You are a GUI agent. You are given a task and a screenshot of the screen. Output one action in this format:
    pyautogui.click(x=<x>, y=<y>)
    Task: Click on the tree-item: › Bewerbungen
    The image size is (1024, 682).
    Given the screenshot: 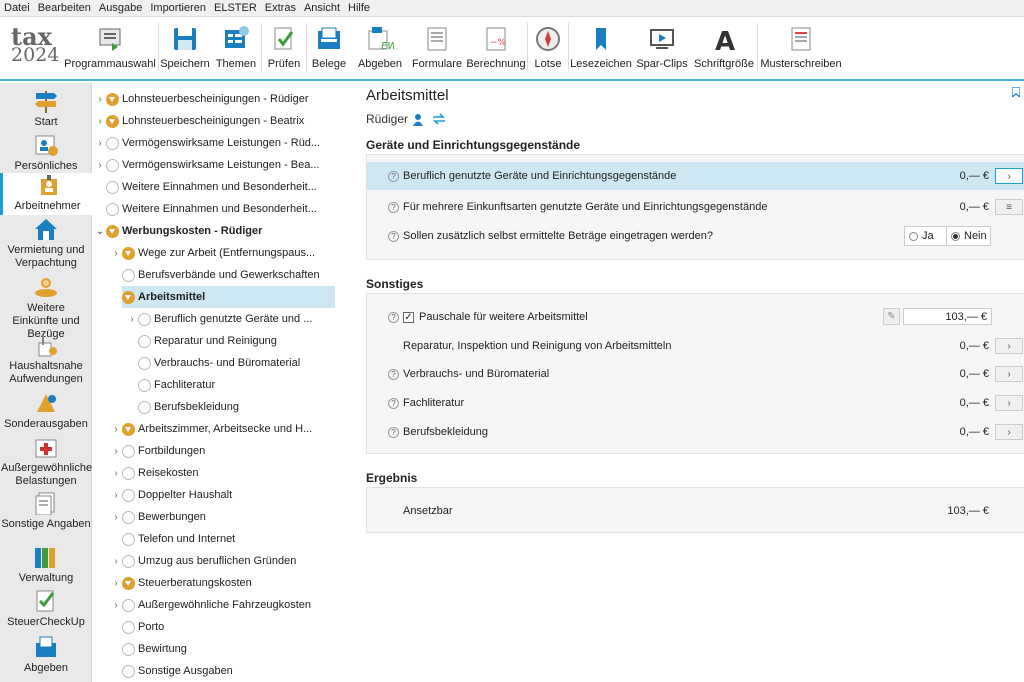 What is the action you would take?
    pyautogui.click(x=158, y=517)
    